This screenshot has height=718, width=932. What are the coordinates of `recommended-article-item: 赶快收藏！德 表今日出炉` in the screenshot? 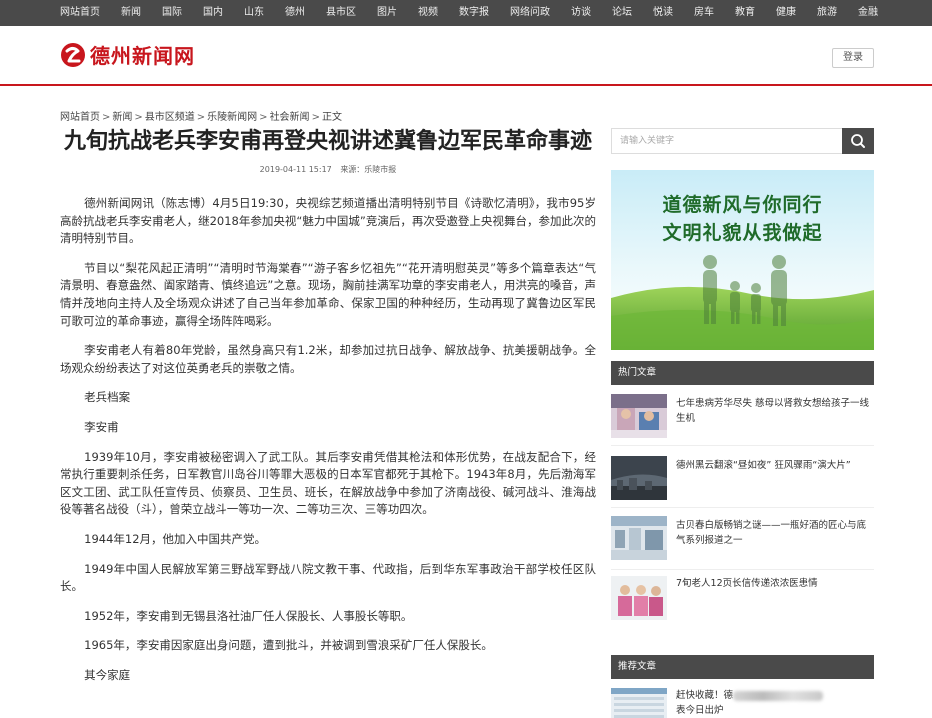 It's located at (742, 701).